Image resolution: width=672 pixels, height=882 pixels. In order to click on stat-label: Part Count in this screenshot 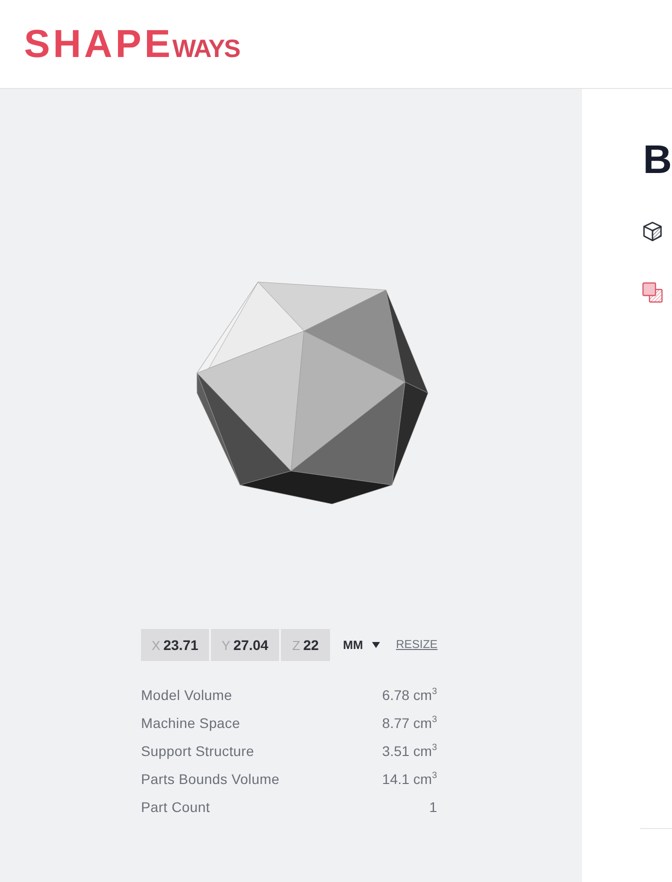, I will do `click(175, 807)`.